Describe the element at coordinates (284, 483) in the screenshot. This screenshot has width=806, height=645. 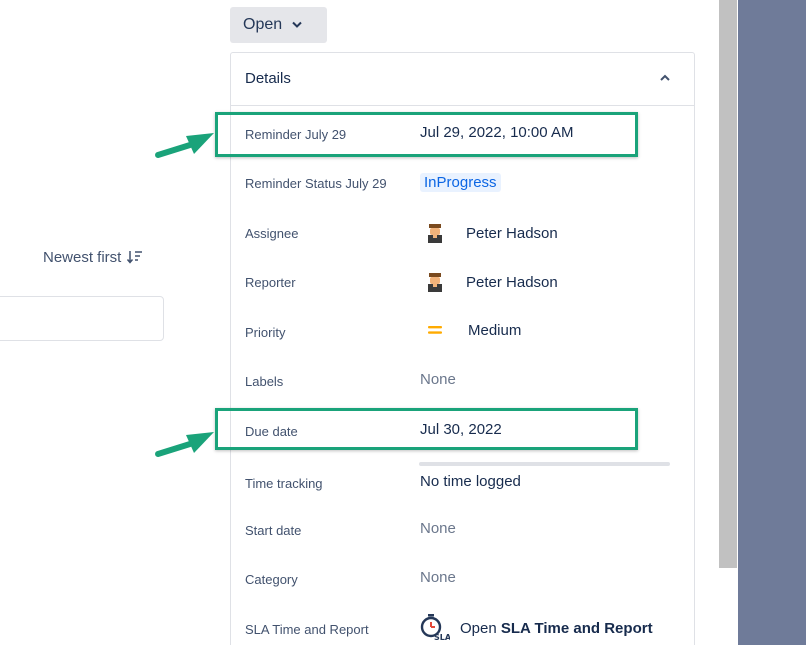
I see `field-label: Time tracking` at that location.